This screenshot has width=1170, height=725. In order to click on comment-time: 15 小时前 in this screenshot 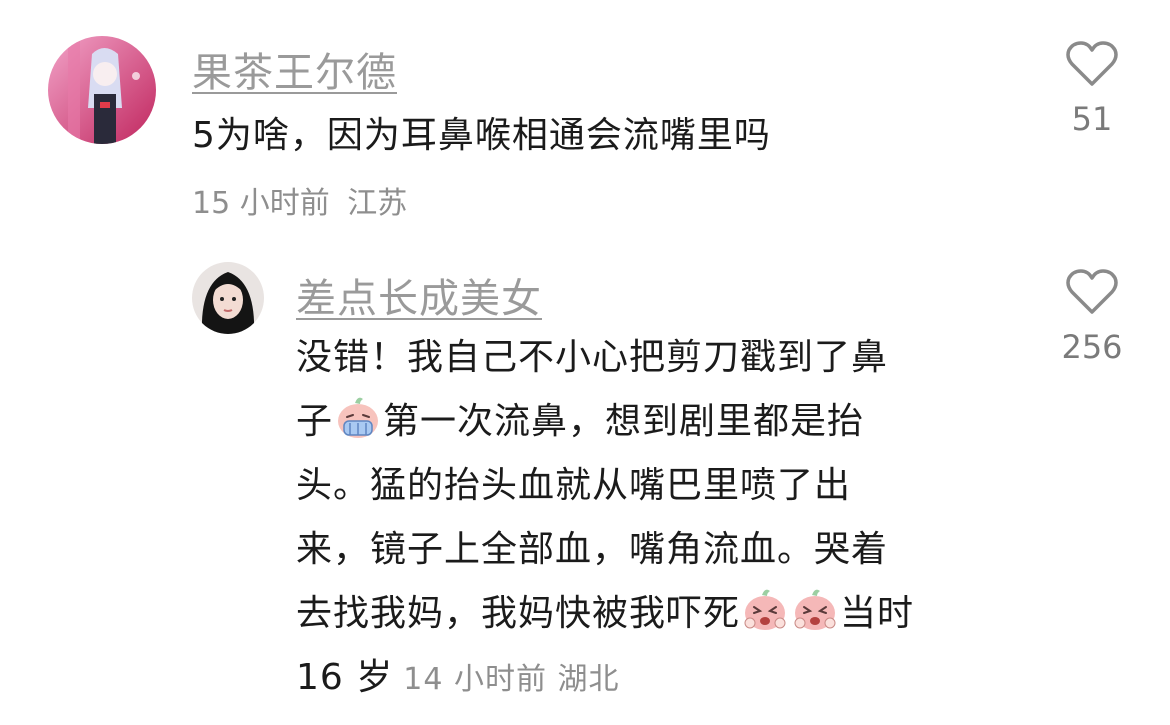, I will do `click(261, 203)`.